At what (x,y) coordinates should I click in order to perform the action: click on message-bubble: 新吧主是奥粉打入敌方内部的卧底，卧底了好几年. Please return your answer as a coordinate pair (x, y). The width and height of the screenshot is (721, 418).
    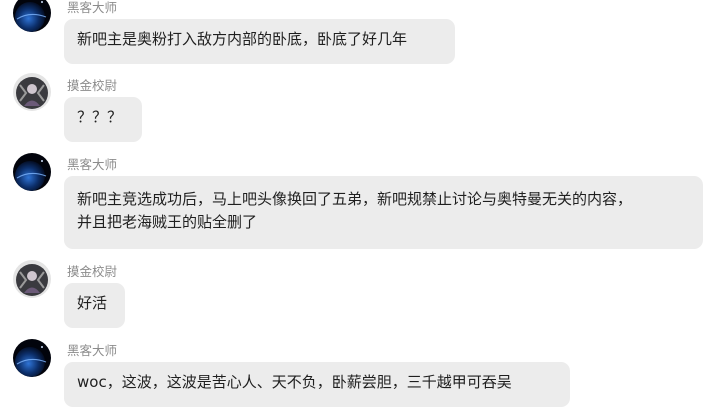
    Looking at the image, I should click on (259, 41).